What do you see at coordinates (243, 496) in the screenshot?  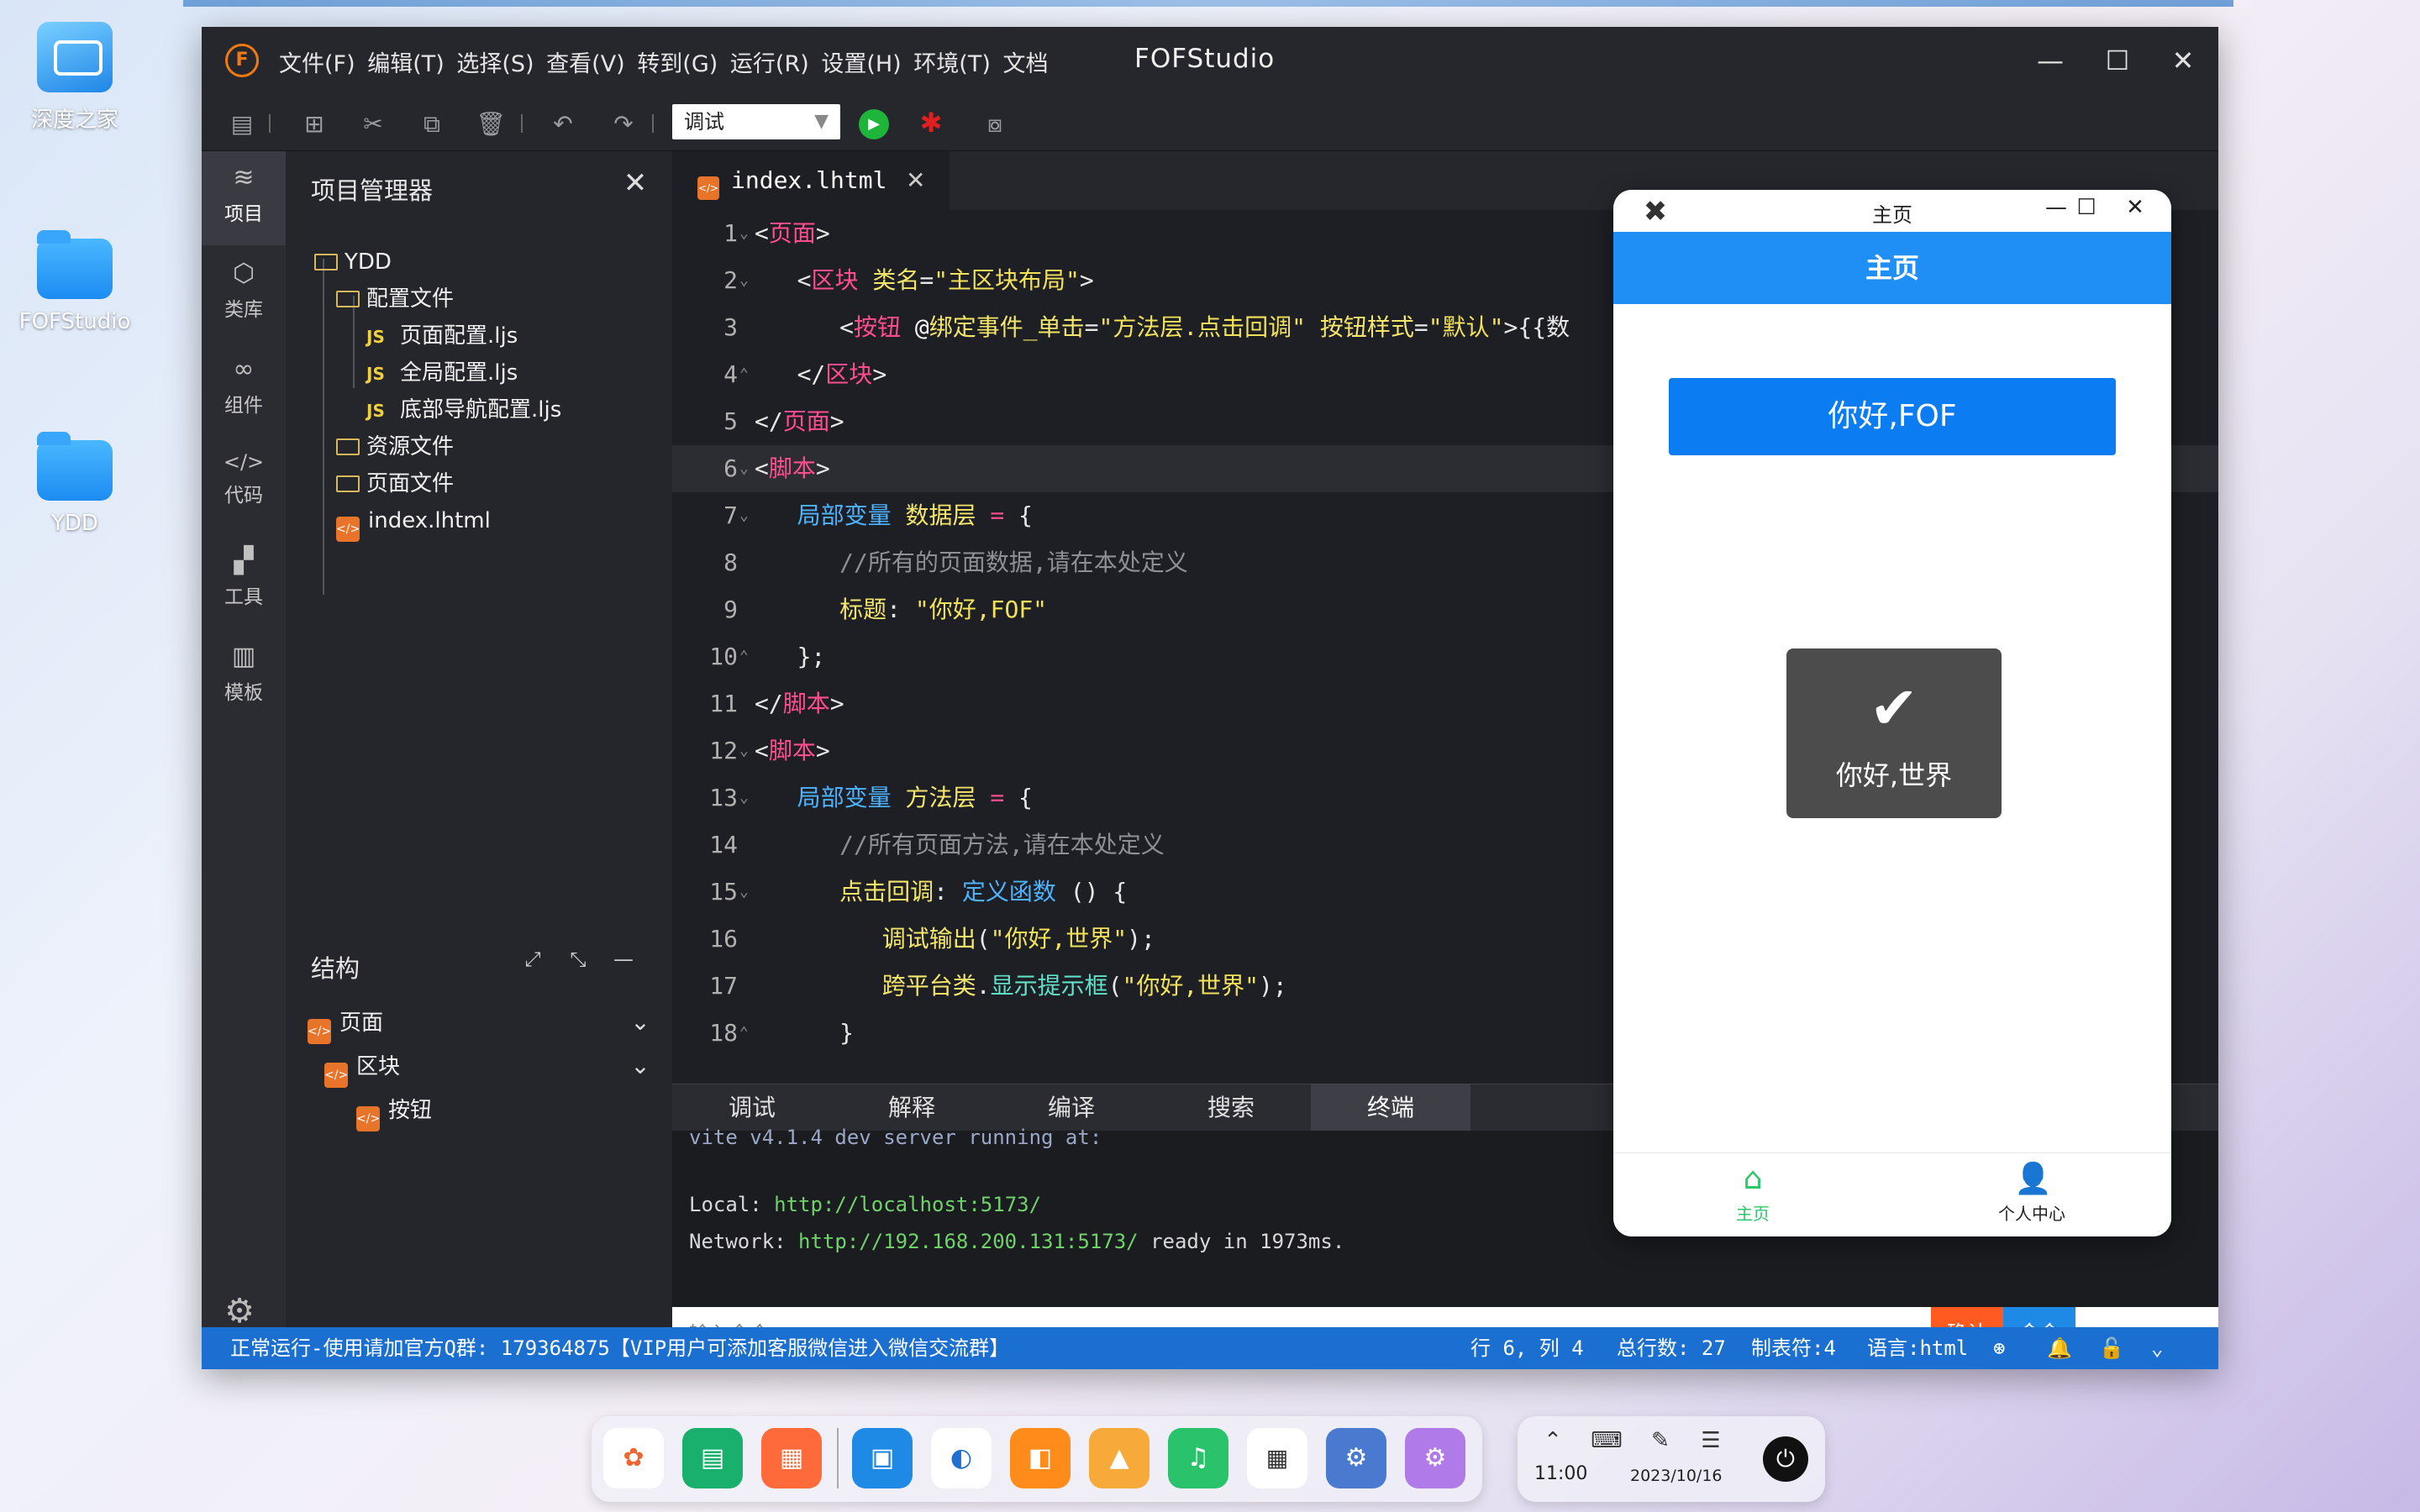 I see `activity-label: 代码` at bounding box center [243, 496].